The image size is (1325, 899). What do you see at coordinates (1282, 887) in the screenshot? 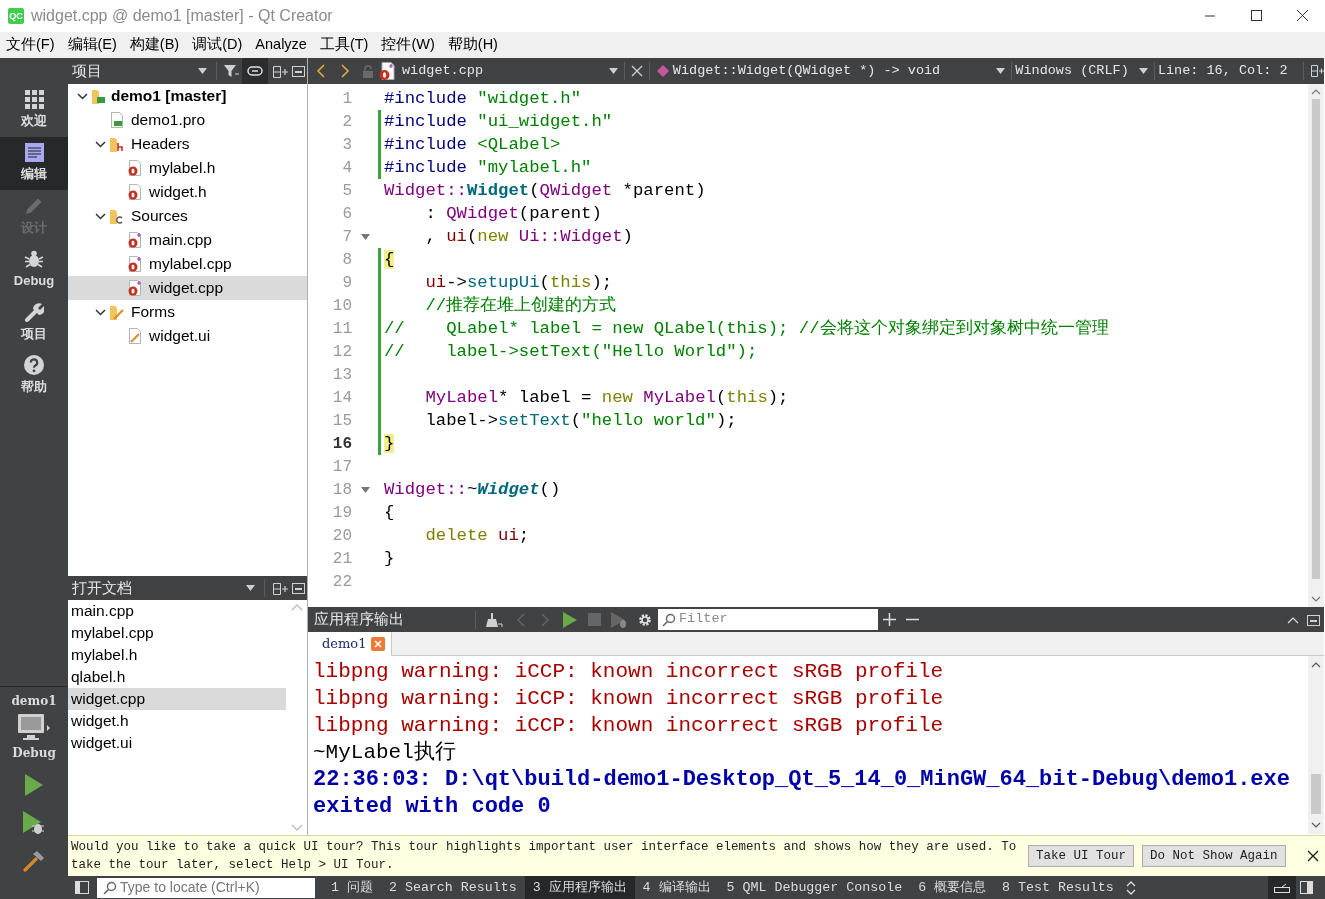
I see `progress-toggle-icon` at bounding box center [1282, 887].